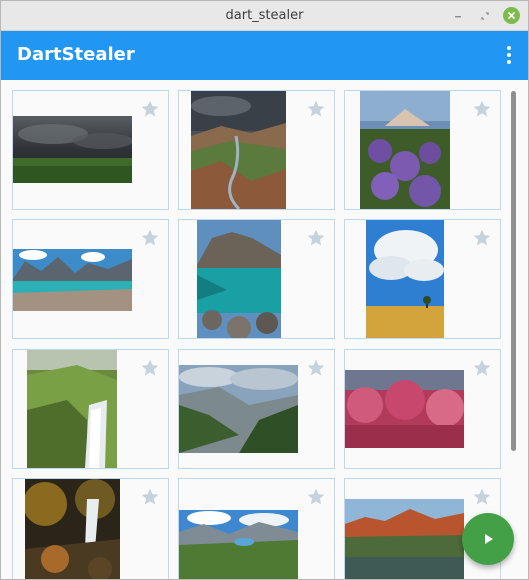 Image resolution: width=529 pixels, height=580 pixels. What do you see at coordinates (511, 15) in the screenshot?
I see `close-icon` at bounding box center [511, 15].